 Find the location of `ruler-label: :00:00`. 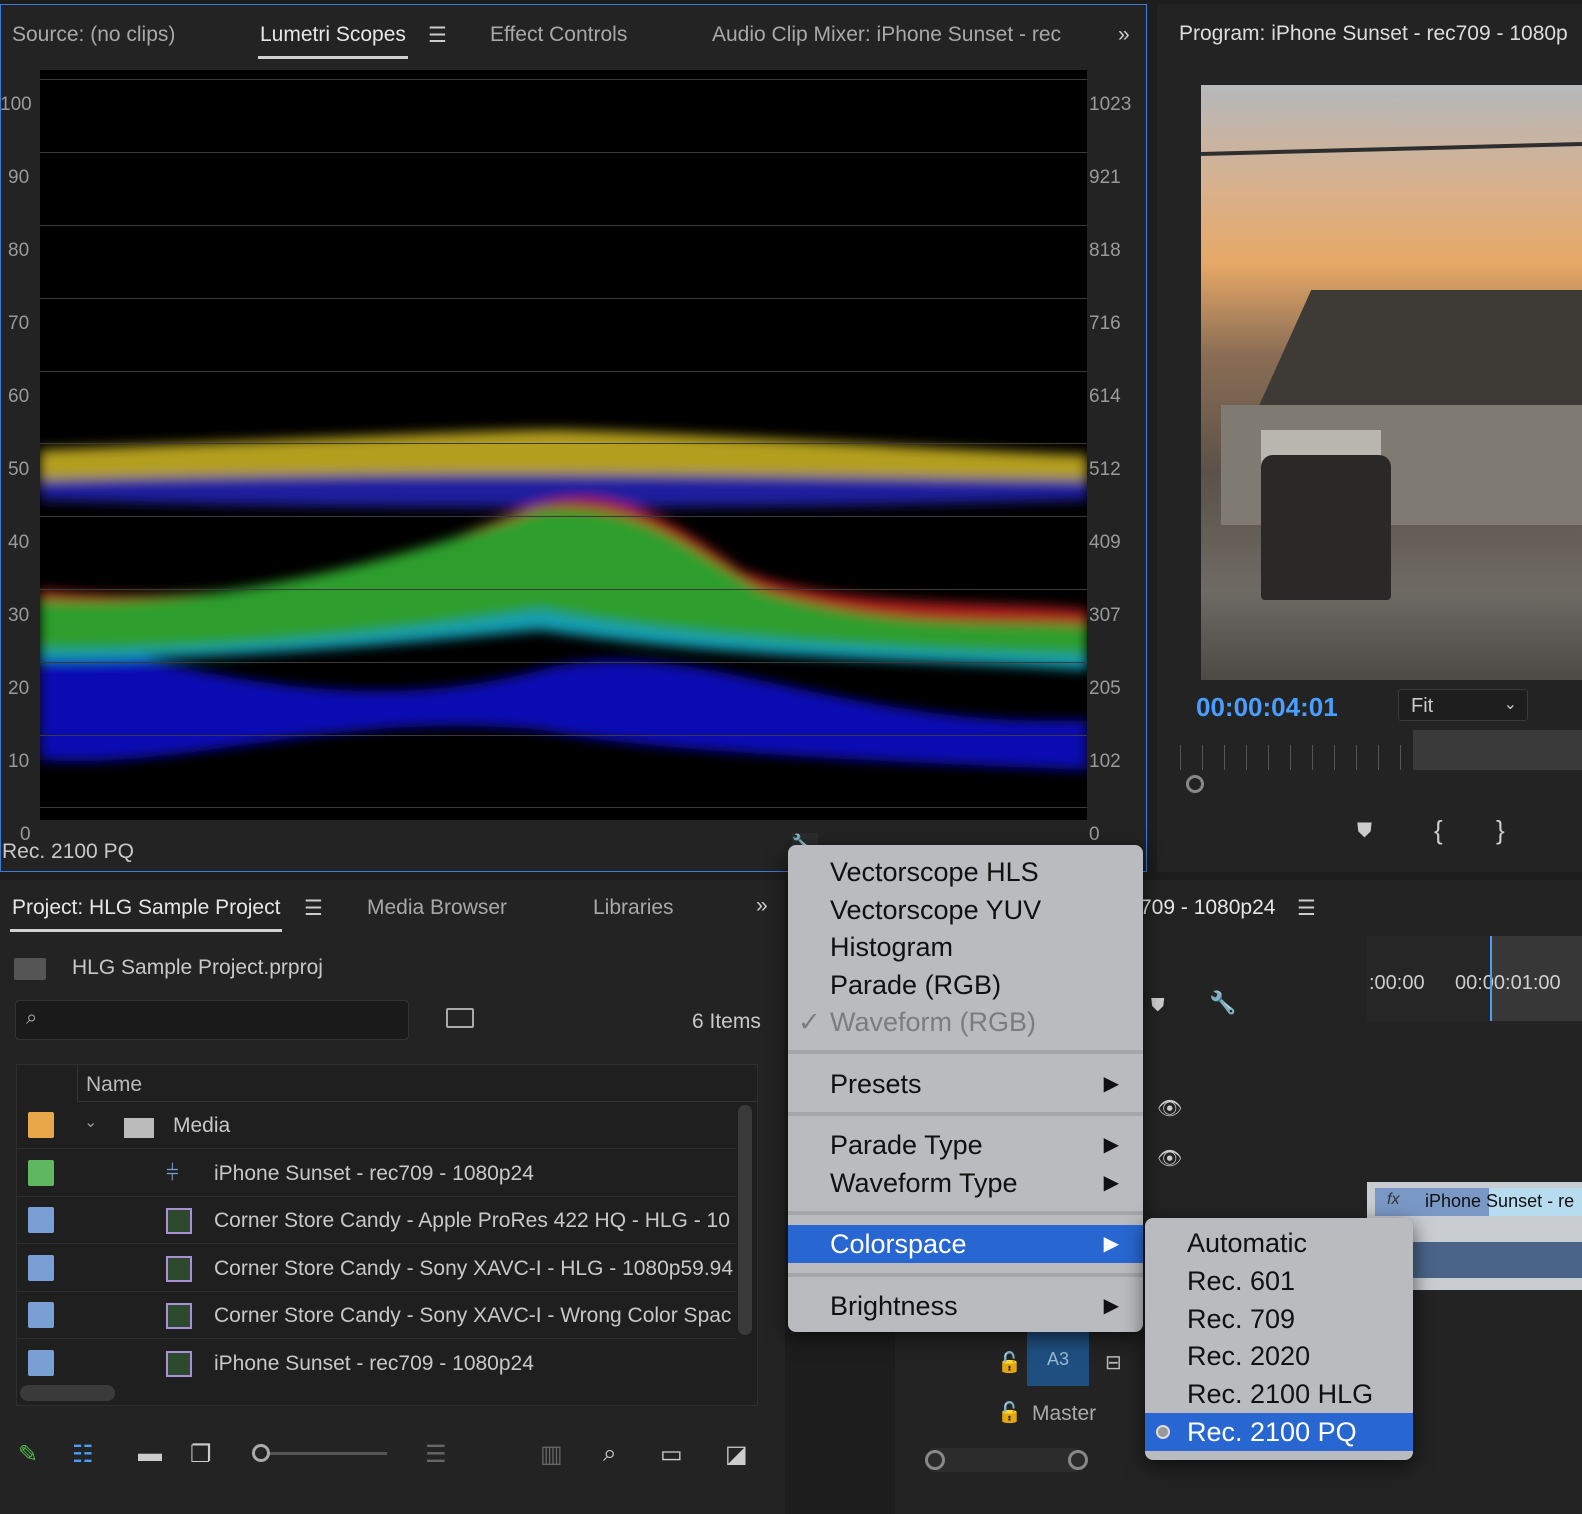

ruler-label: :00:00 is located at coordinates (1397, 983).